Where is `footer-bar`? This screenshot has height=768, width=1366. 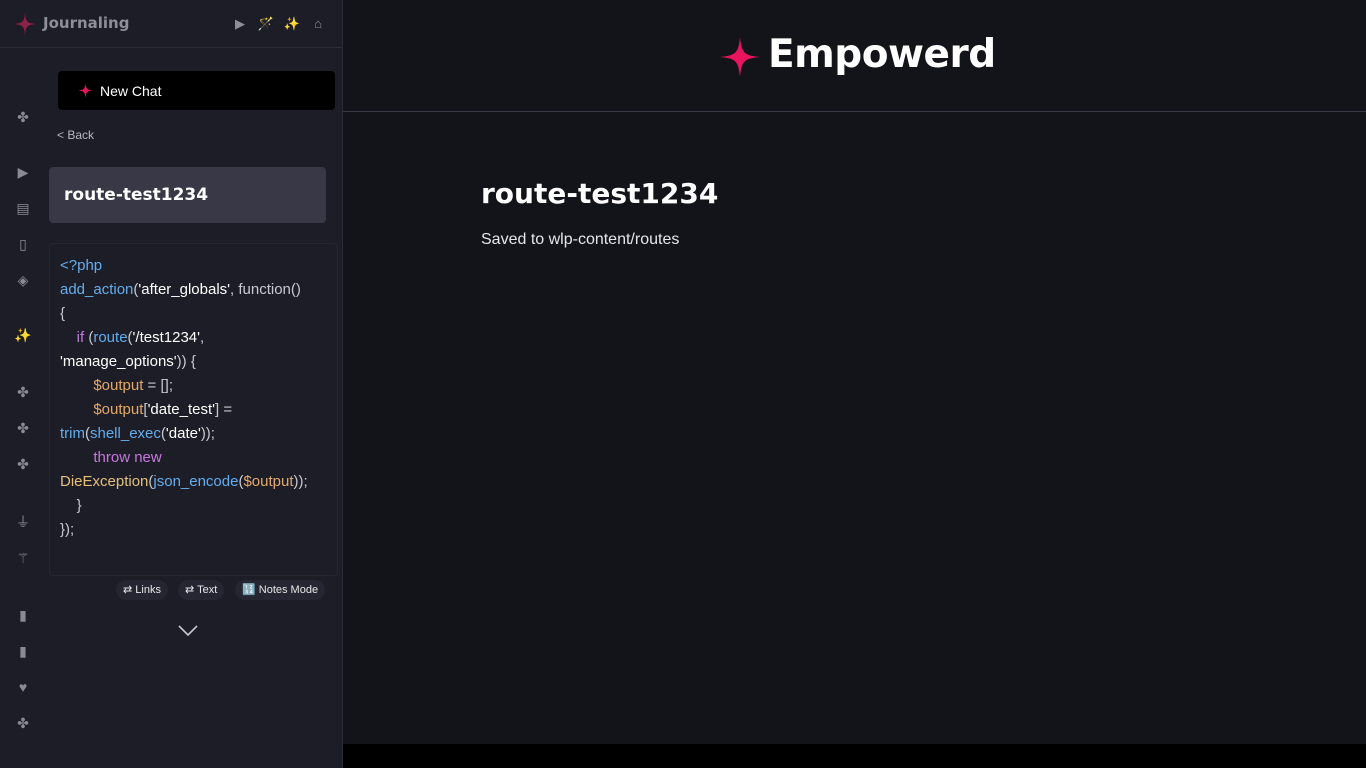
footer-bar is located at coordinates (854, 756).